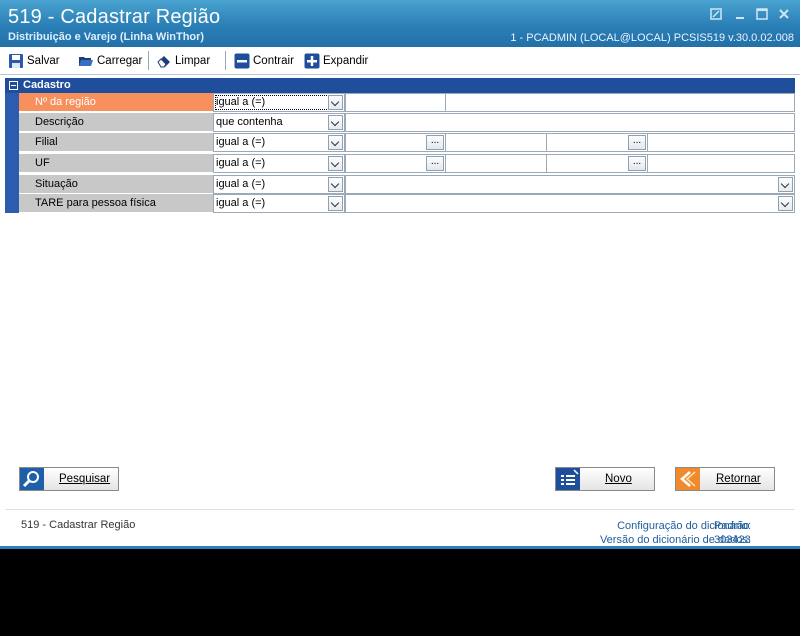  I want to click on filter-label: Descrição, so click(116, 122).